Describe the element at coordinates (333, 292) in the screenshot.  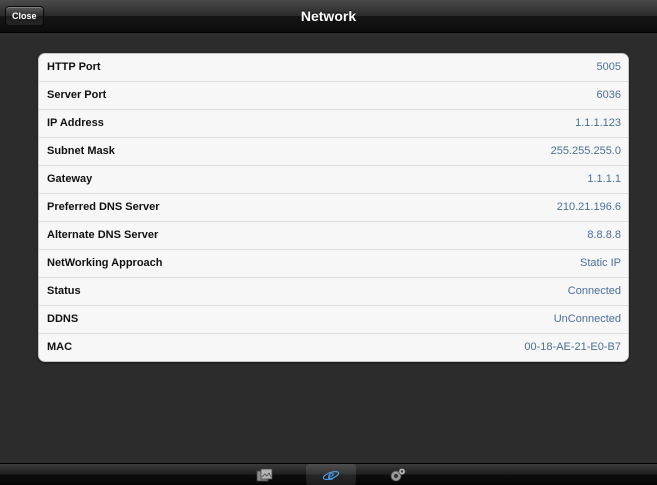
I see `row-status: Status Connected` at that location.